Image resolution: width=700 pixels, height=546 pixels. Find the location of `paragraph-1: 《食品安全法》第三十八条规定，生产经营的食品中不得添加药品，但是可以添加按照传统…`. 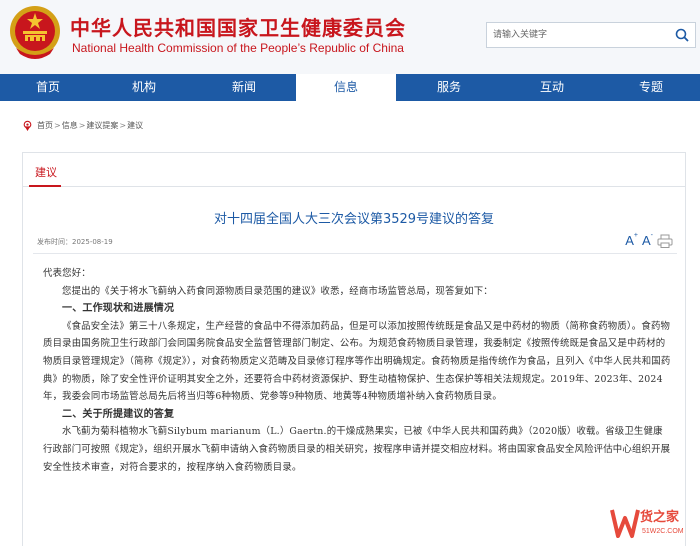

paragraph-1: 《食品安全法》第三十八条规定，生产经营的食品中不得添加药品，但是可以添加按照传统… is located at coordinates (357, 361).